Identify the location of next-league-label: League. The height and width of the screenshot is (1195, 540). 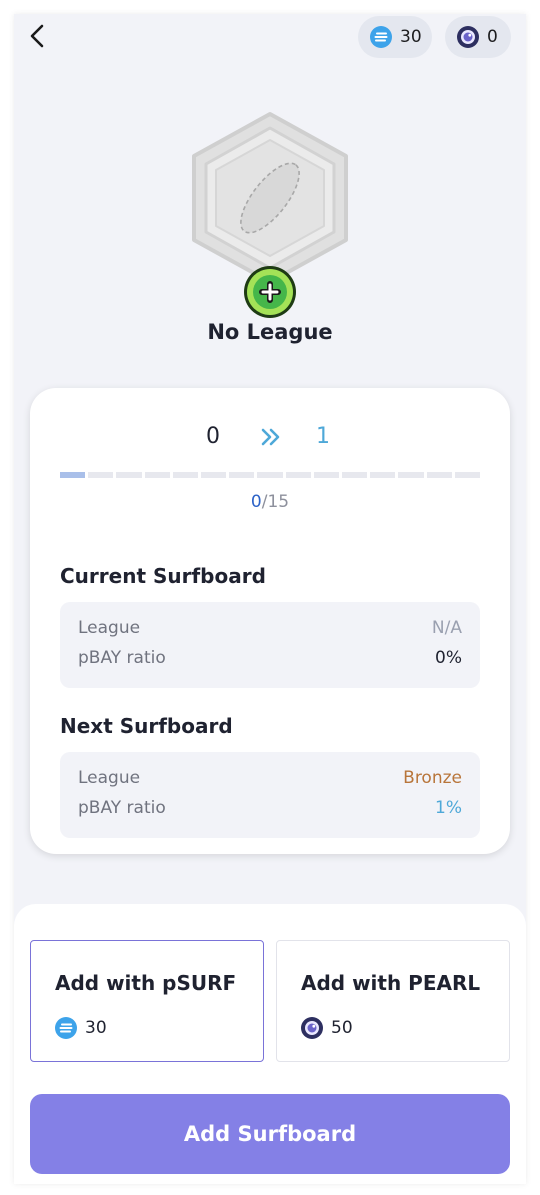
(109, 778).